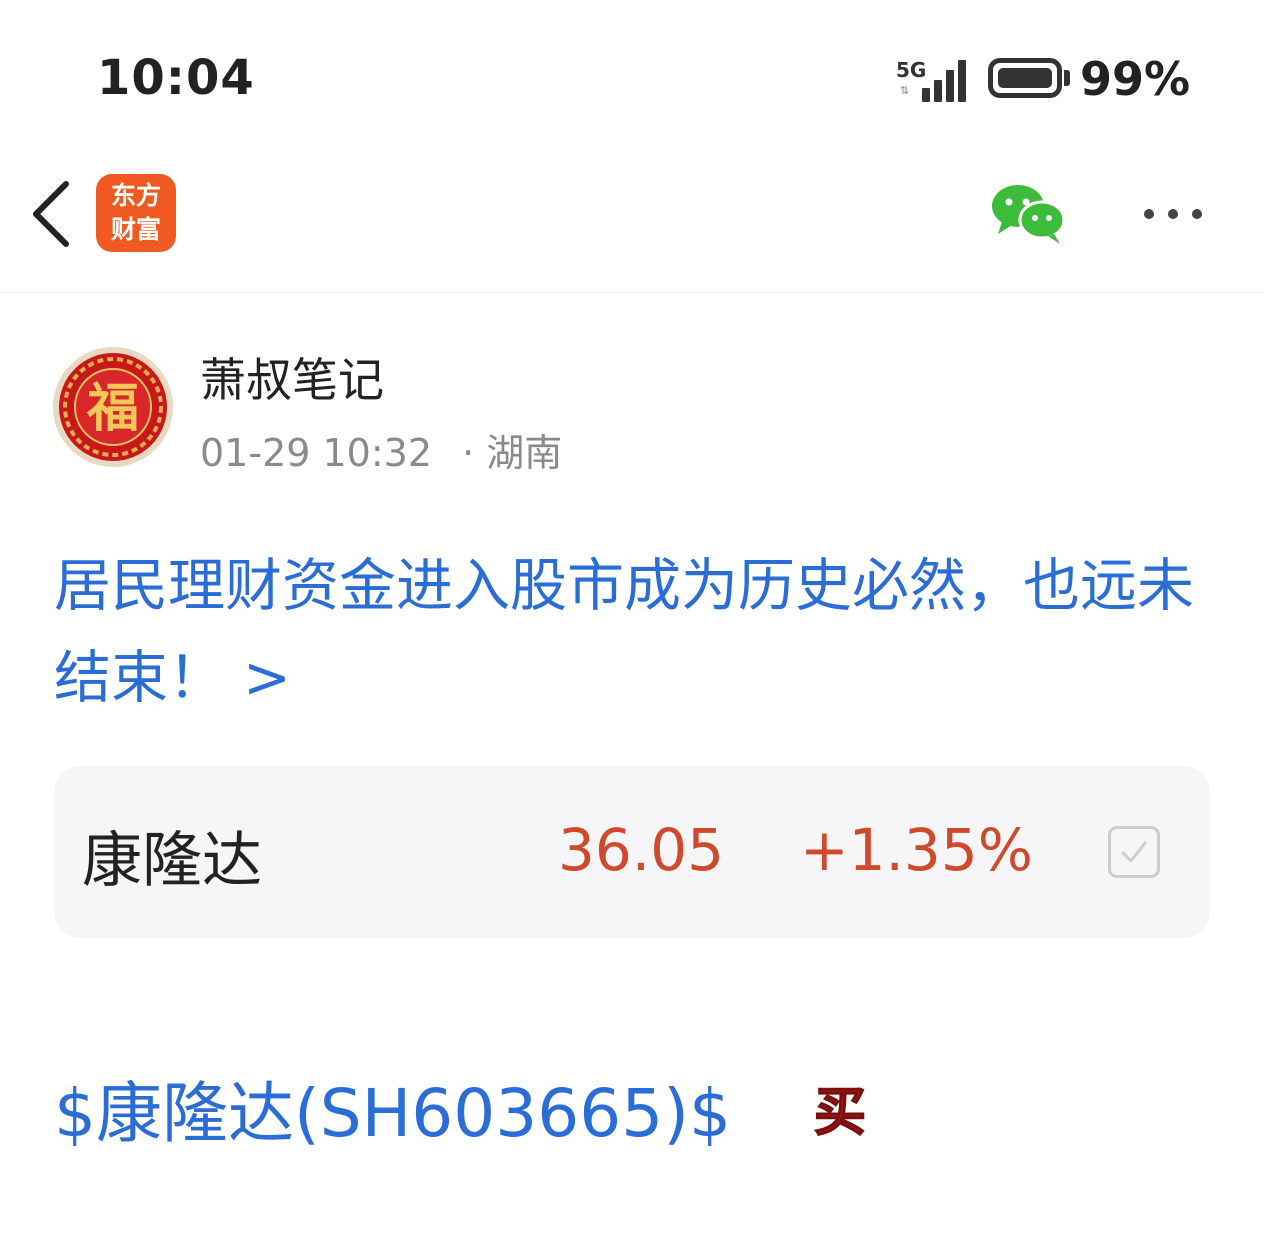 The width and height of the screenshot is (1264, 1244). I want to click on stock-change: +1.35%, so click(916, 850).